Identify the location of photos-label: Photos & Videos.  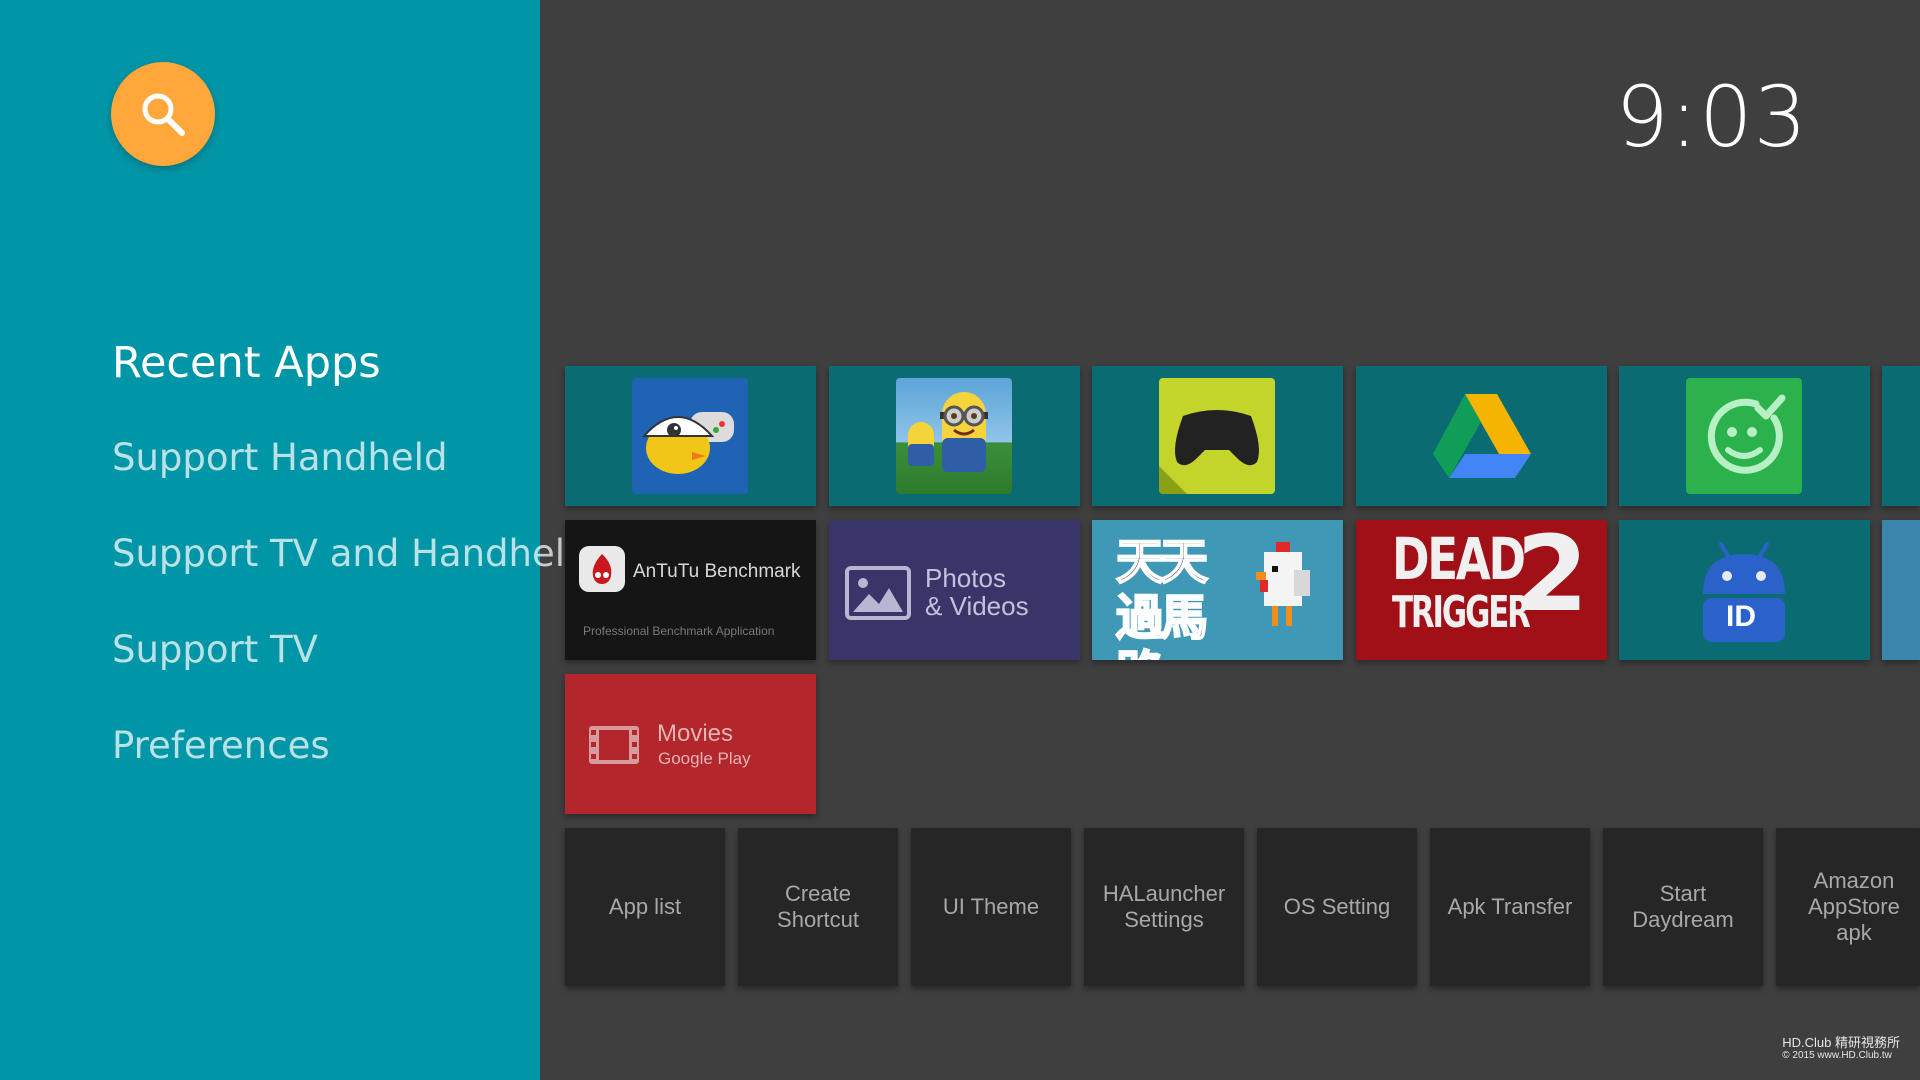
(977, 592).